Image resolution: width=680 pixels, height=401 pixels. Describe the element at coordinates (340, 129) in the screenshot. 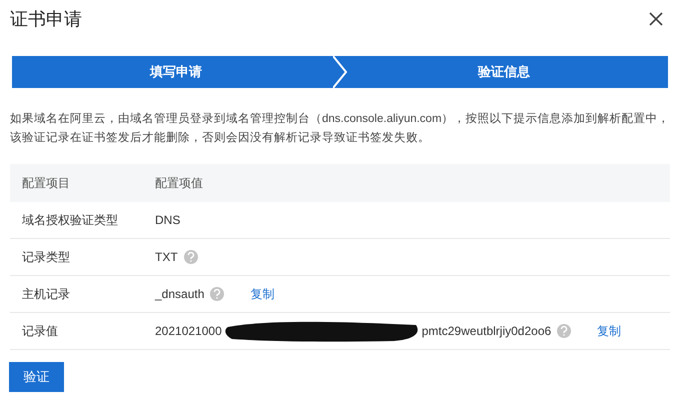

I see `instruction-text: 如果域名在阿里云，由域名管理员登录到域名管理控制台（dns.console.aliyun.com），按照以下提示信息添加到解析配置中，该验证记录在证书签发后才能删除，否则会因没有解析记录导致证书签发失败。` at that location.